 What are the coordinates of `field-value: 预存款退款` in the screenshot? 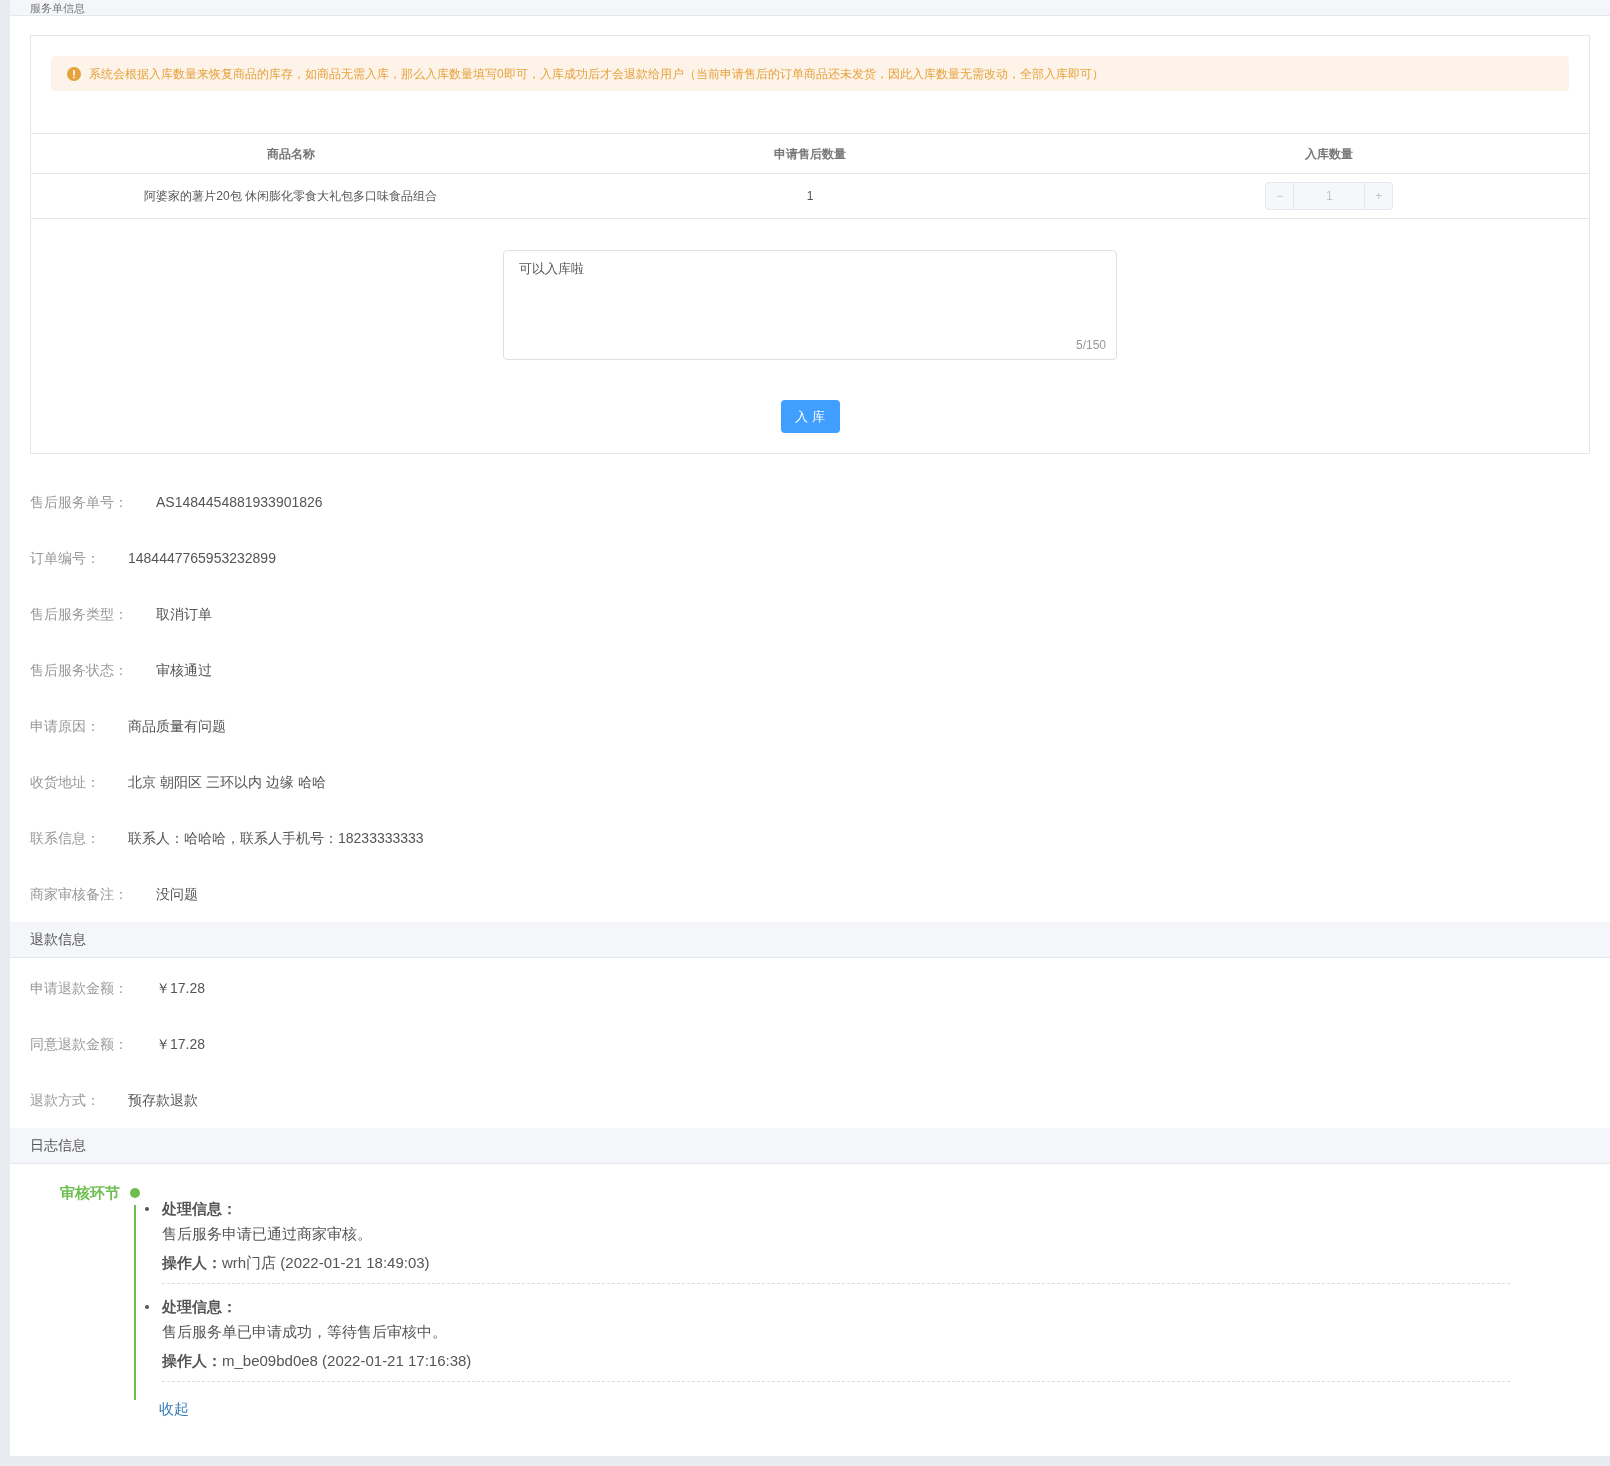 It's located at (163, 1100).